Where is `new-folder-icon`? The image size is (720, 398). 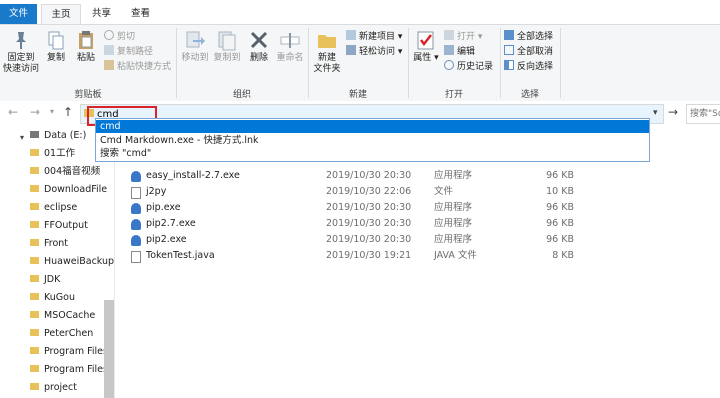
new-folder-icon is located at coordinates (327, 41).